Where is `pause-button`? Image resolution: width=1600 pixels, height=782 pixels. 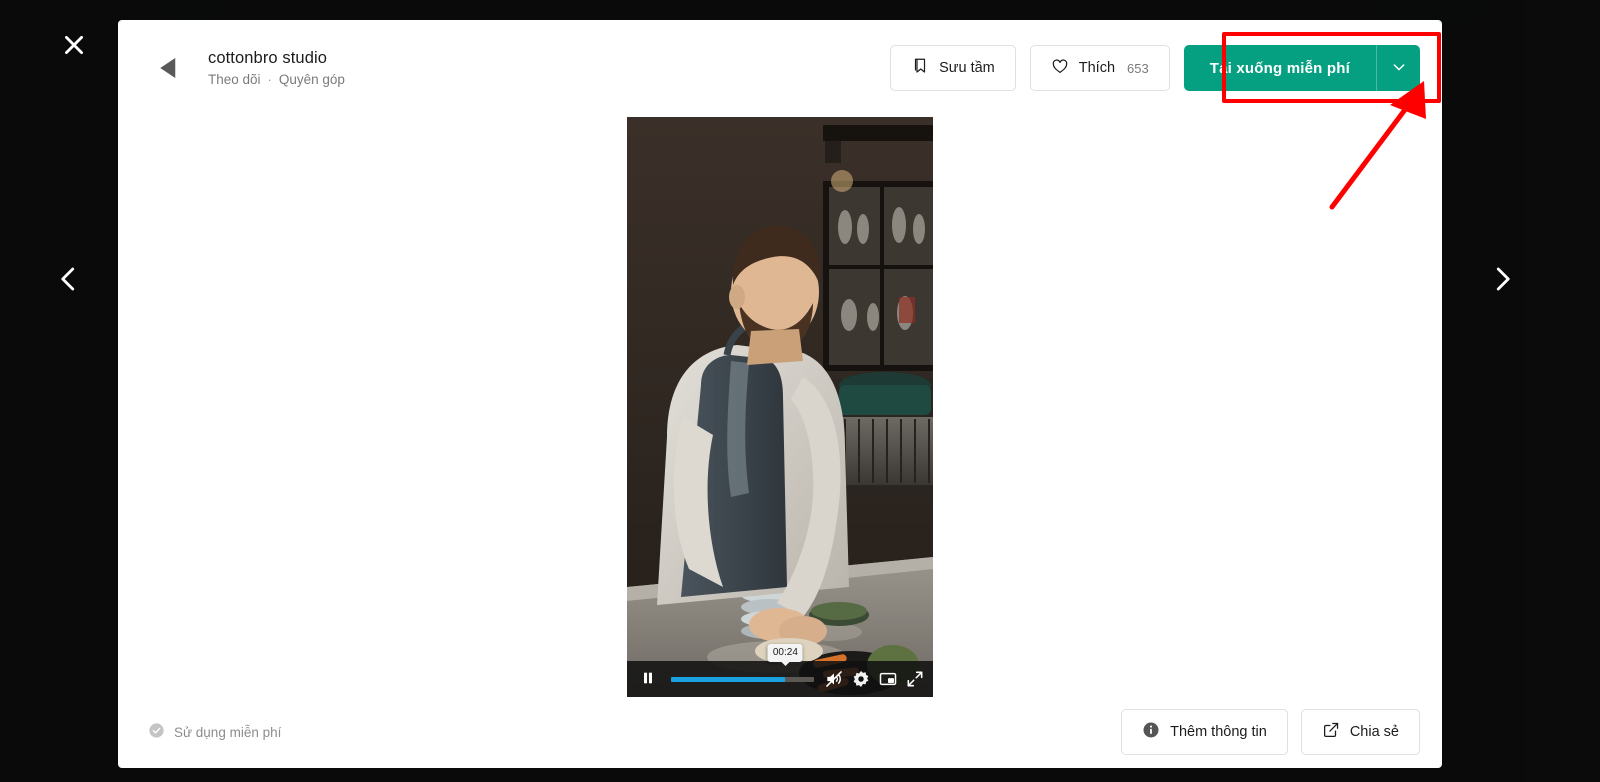 pause-button is located at coordinates (648, 679).